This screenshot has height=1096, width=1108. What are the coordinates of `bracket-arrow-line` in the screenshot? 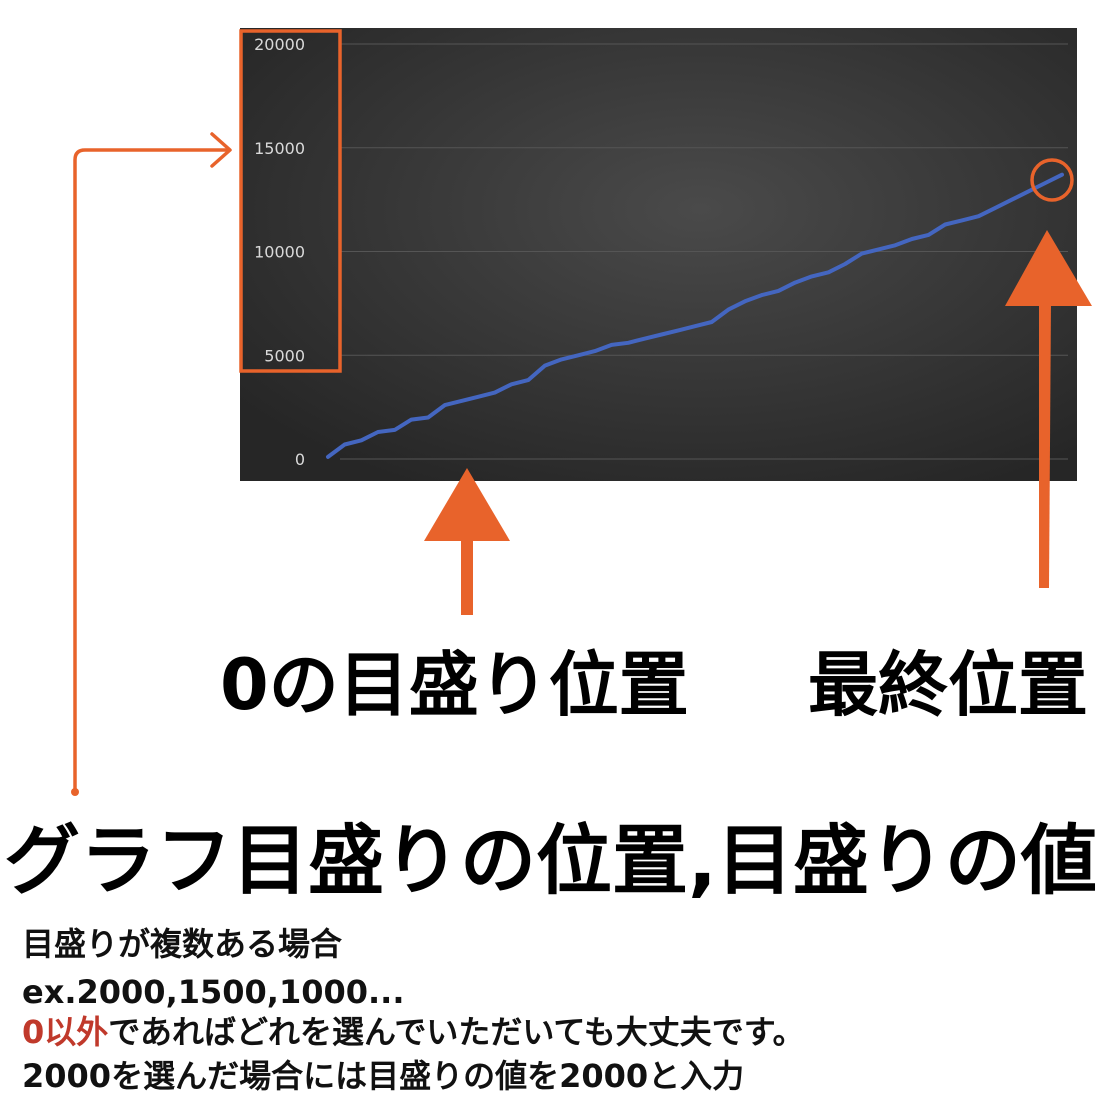 It's located at (150, 469).